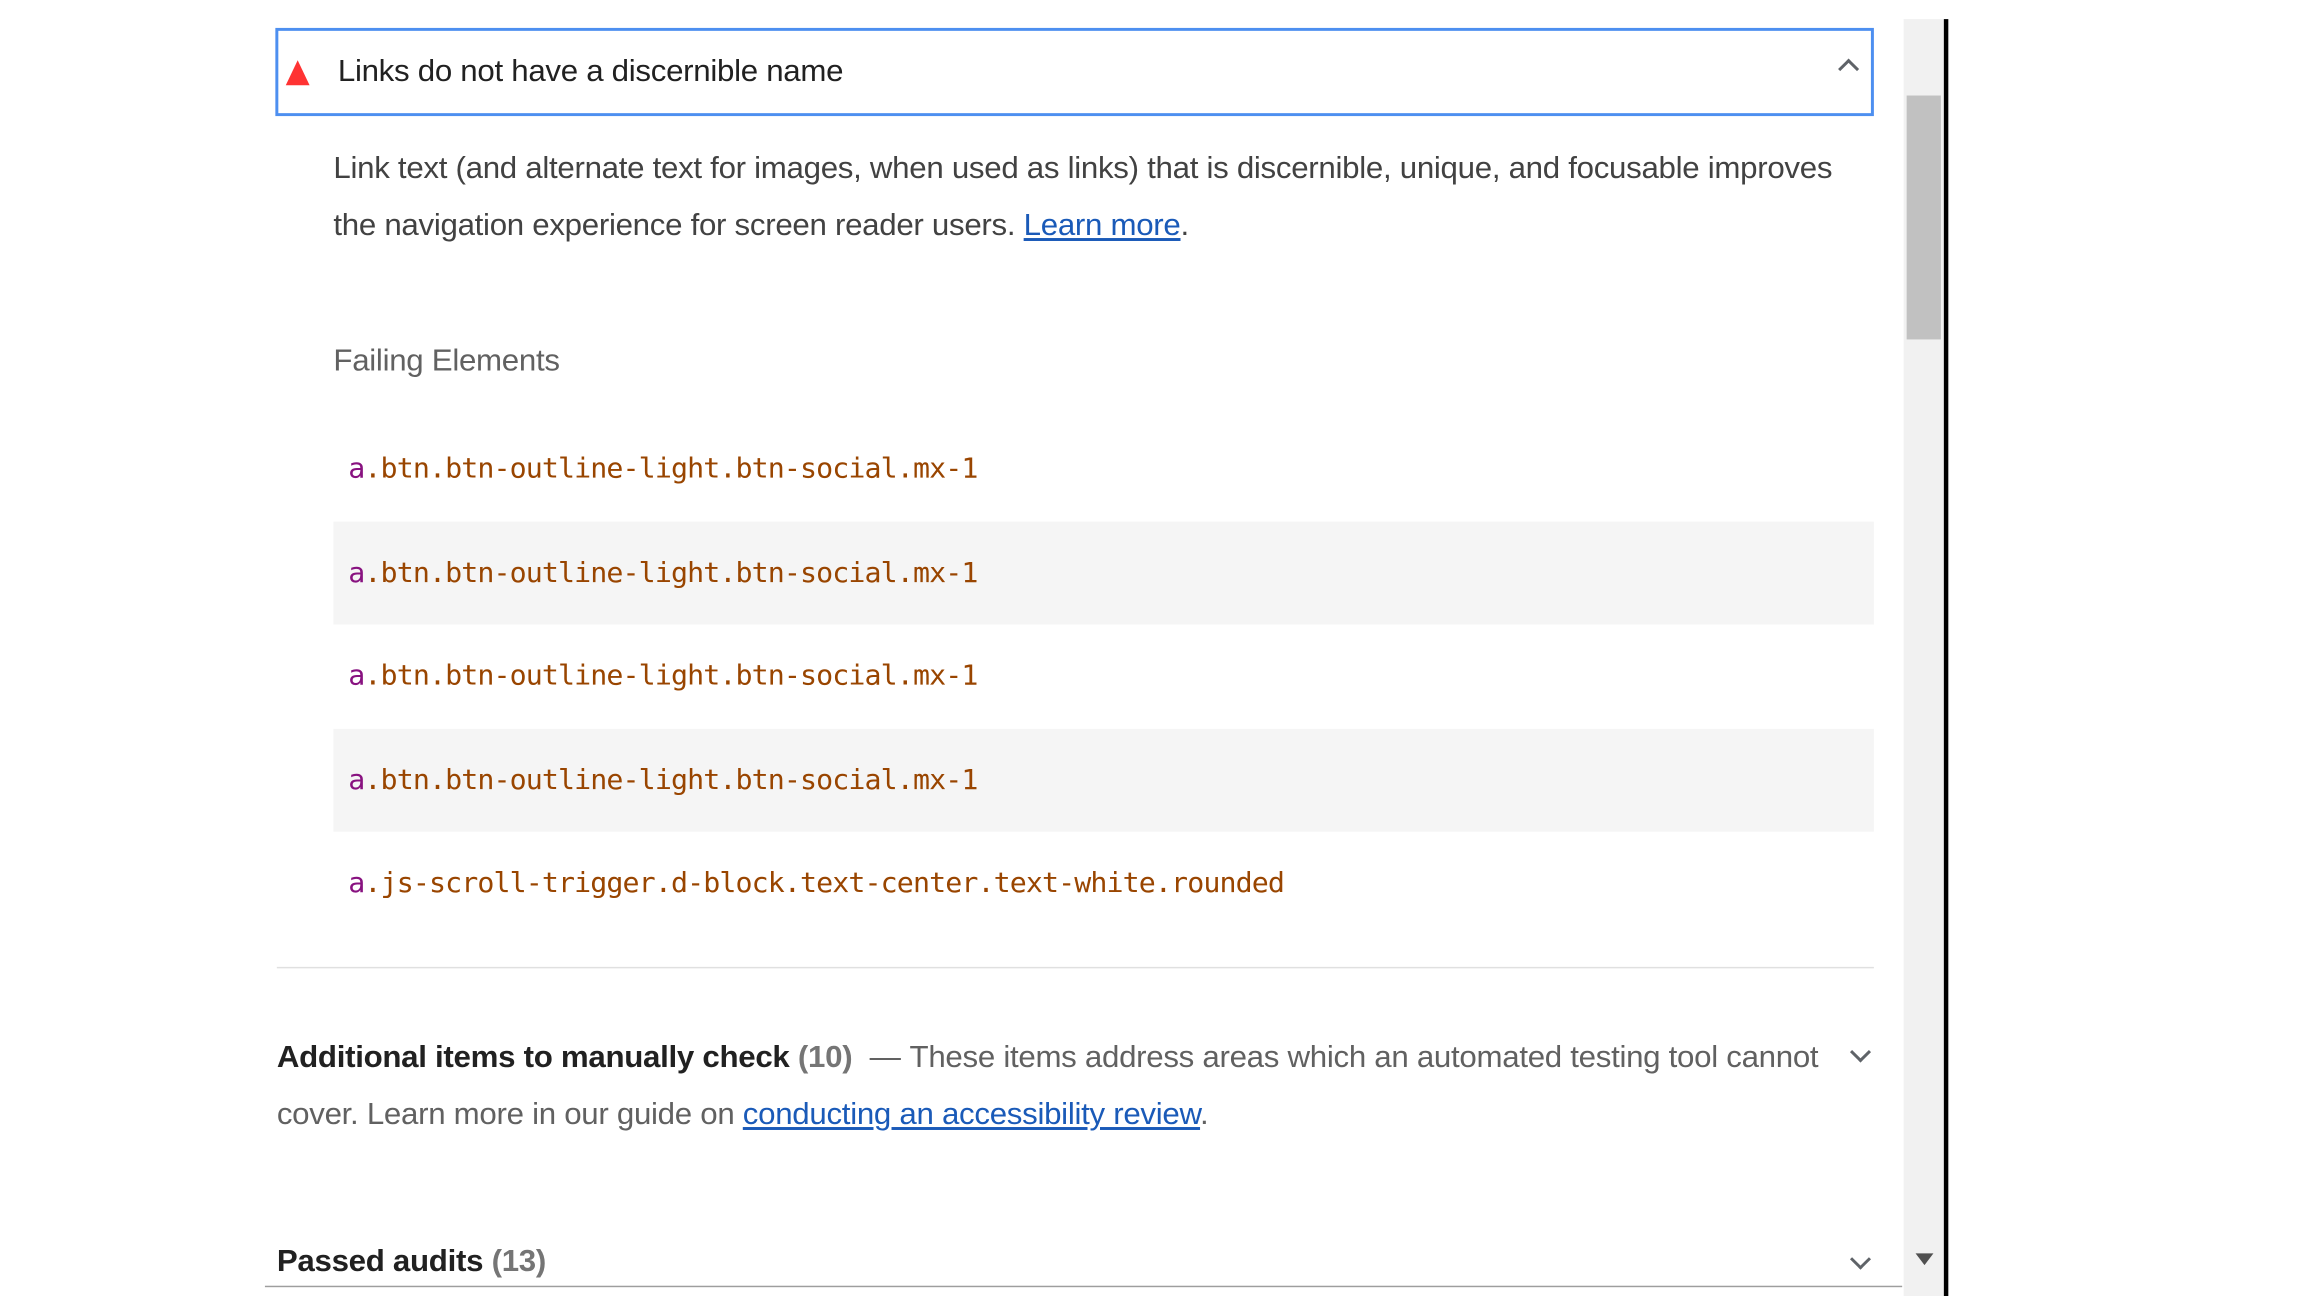 The width and height of the screenshot is (2304, 1296). I want to click on failing-elements-title: Failing Elements, so click(446, 360).